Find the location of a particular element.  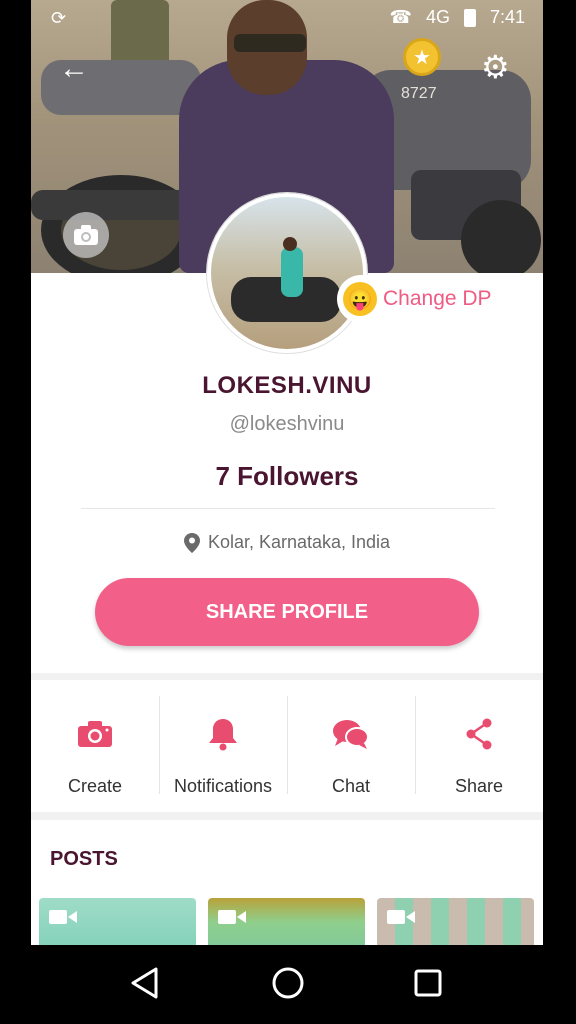

profile-name: LOKESH.VINU is located at coordinates (287, 385).